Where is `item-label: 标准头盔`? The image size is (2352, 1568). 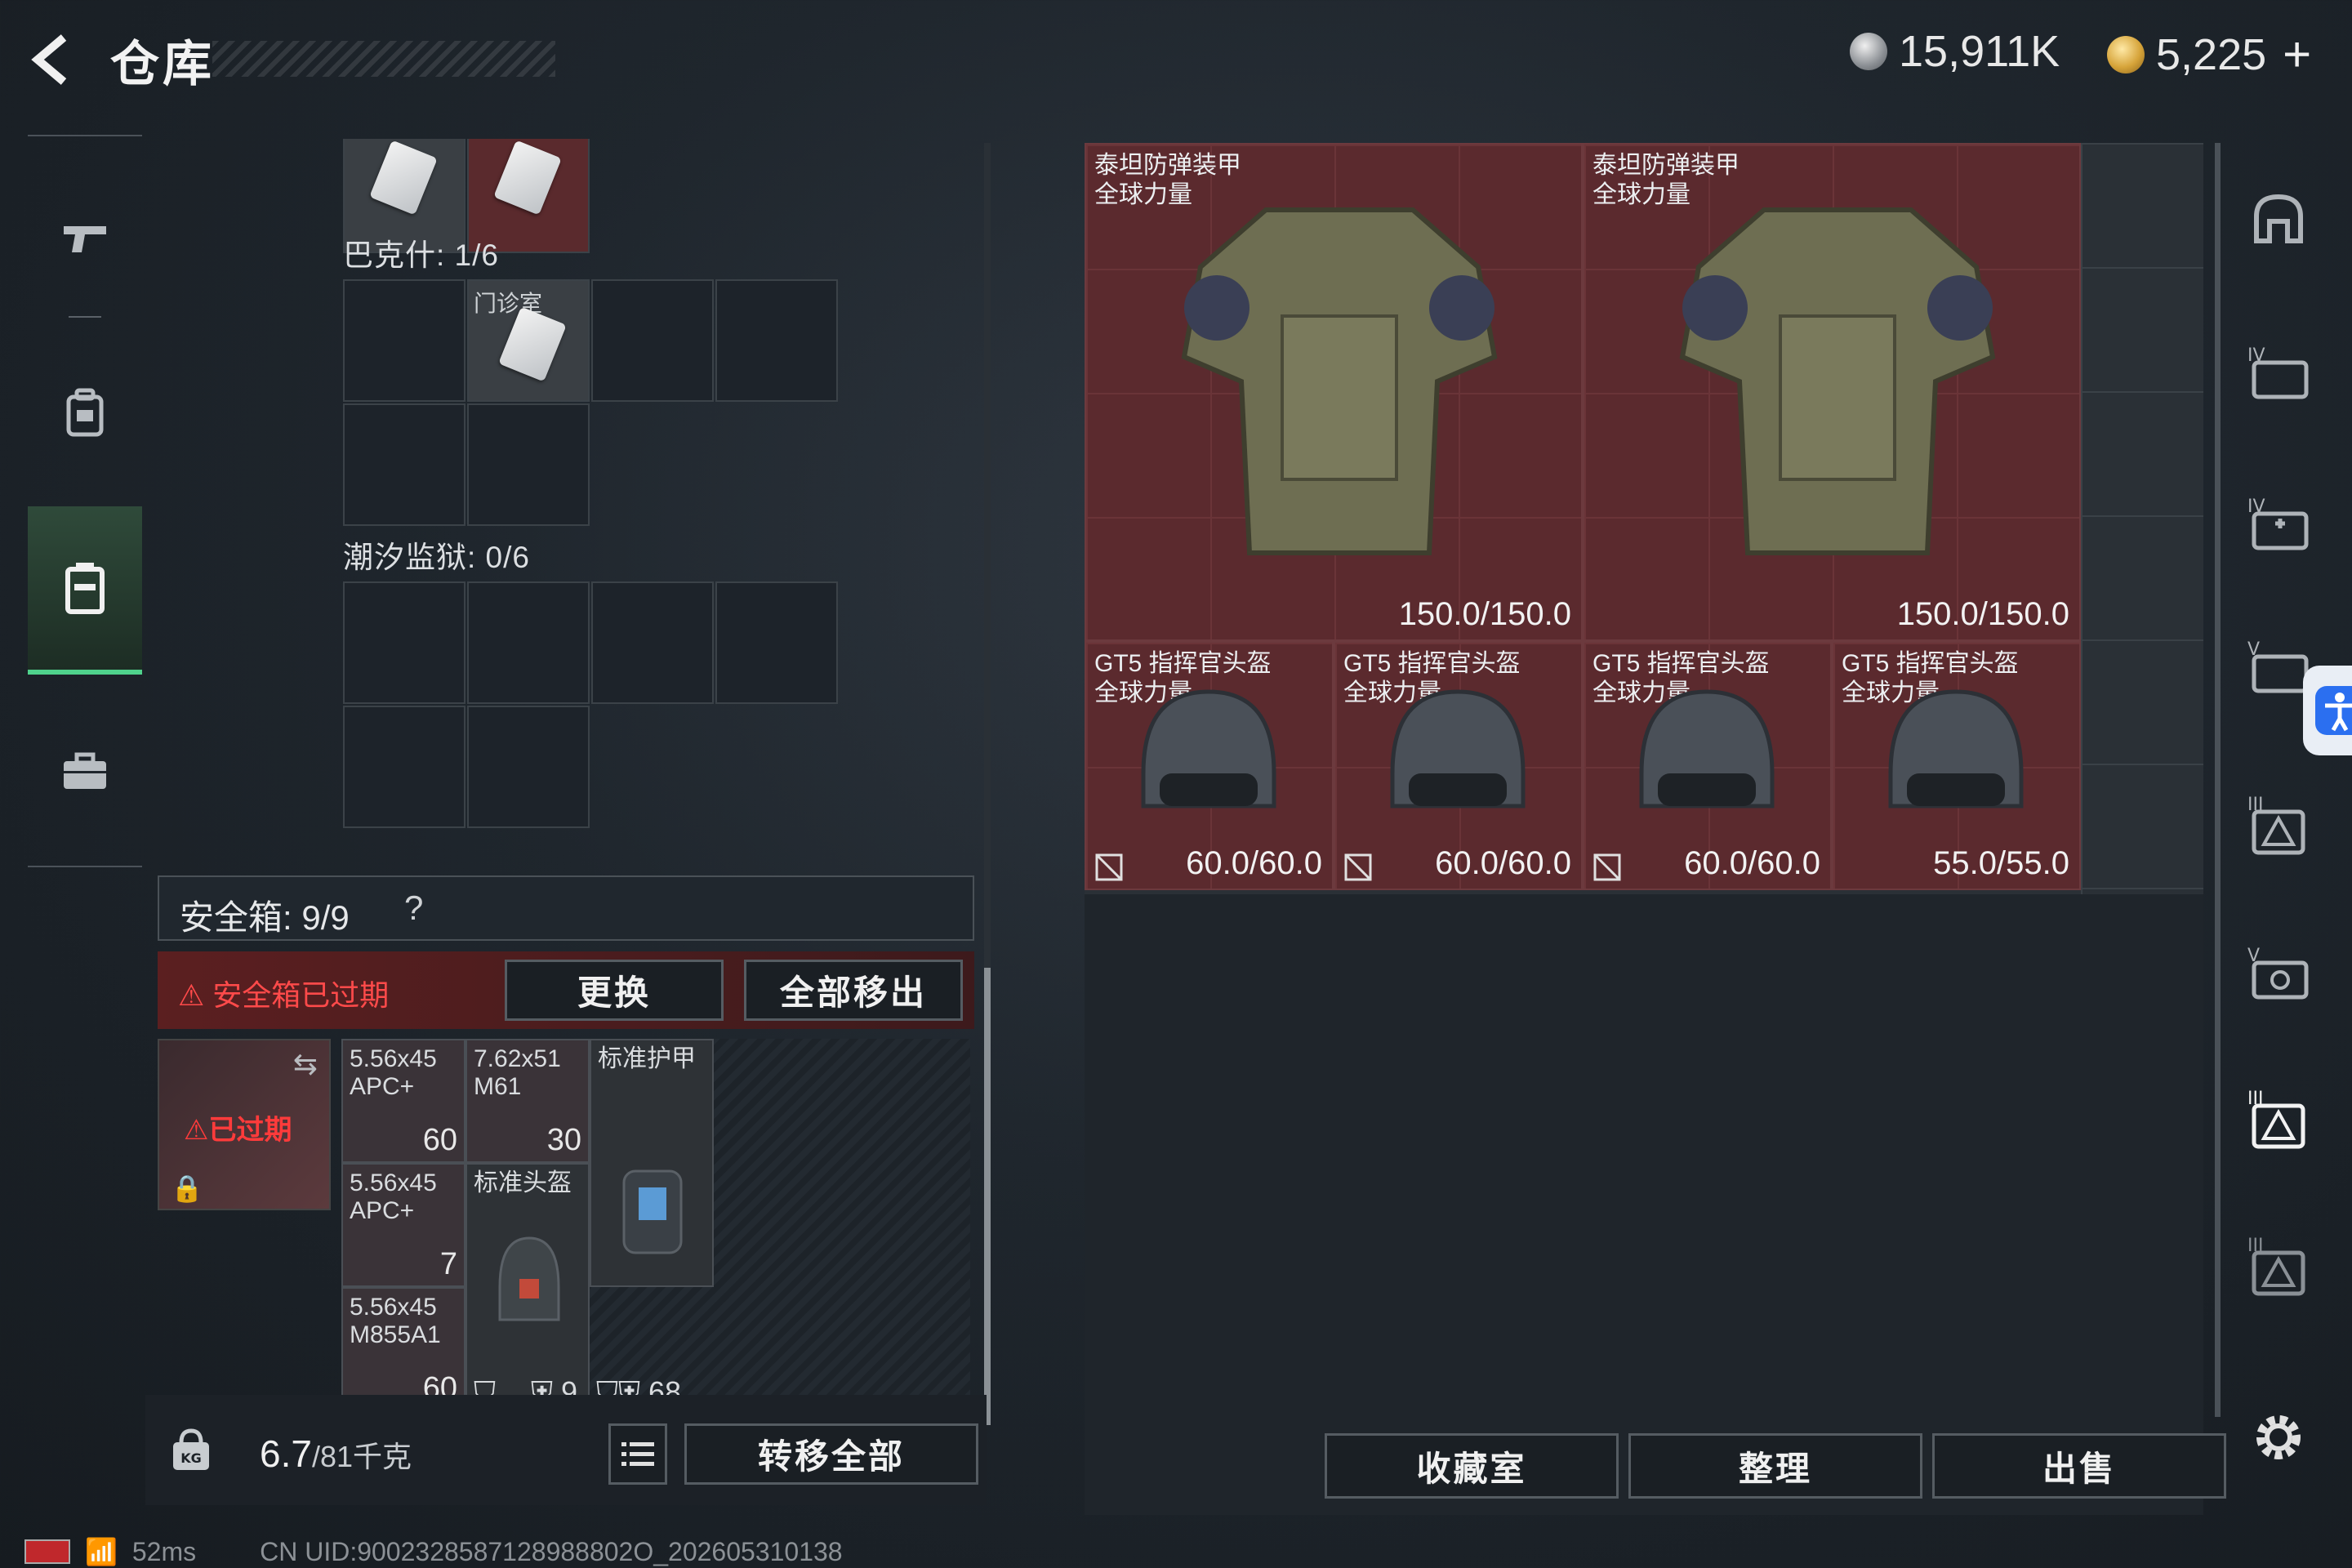 item-label: 标准头盔 is located at coordinates (523, 1182).